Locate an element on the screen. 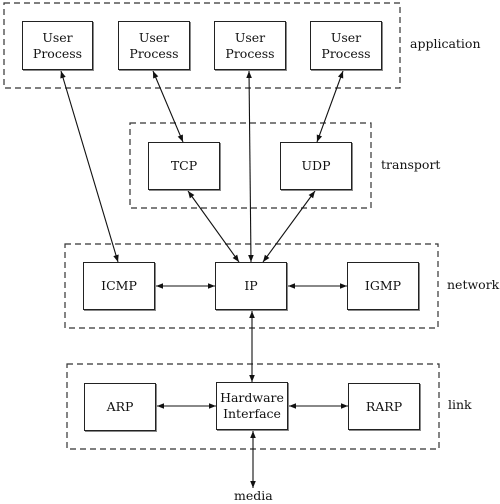  arrow-udp-ip is located at coordinates (289, 226).